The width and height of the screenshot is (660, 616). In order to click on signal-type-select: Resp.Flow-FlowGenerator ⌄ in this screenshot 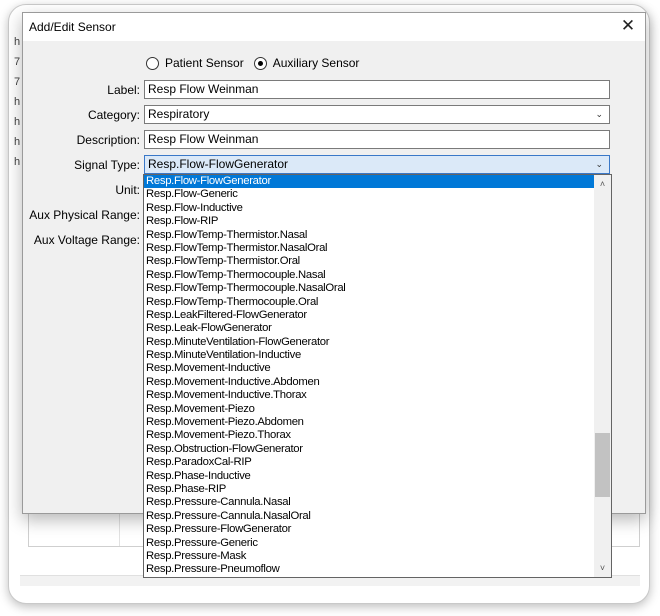, I will do `click(377, 164)`.